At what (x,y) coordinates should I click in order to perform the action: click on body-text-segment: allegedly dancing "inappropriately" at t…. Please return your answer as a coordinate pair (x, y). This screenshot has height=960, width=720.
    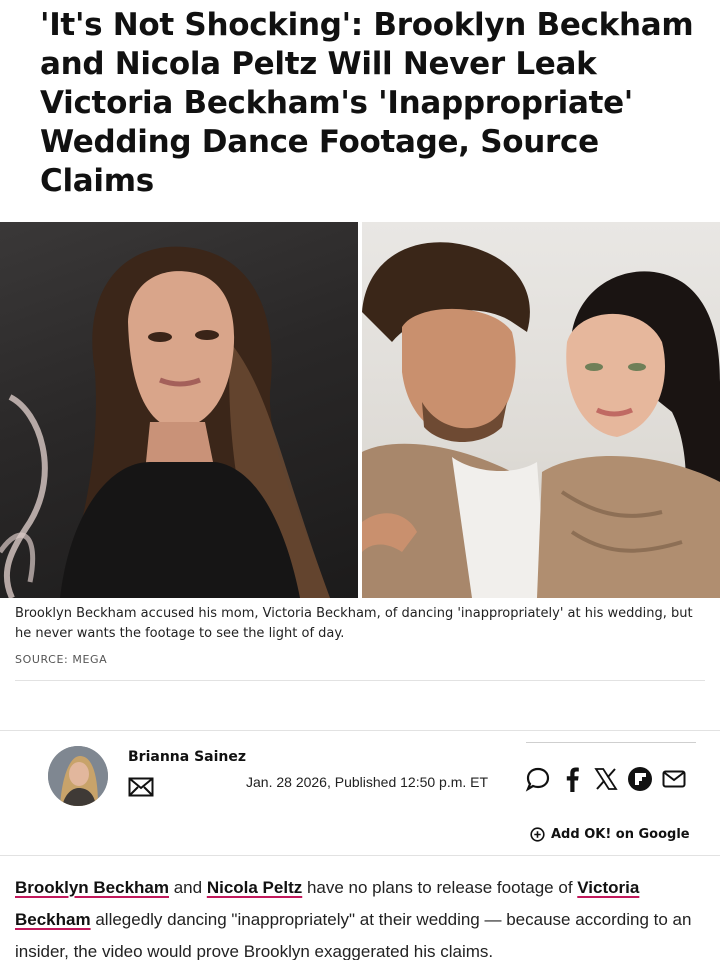
    Looking at the image, I should click on (353, 935).